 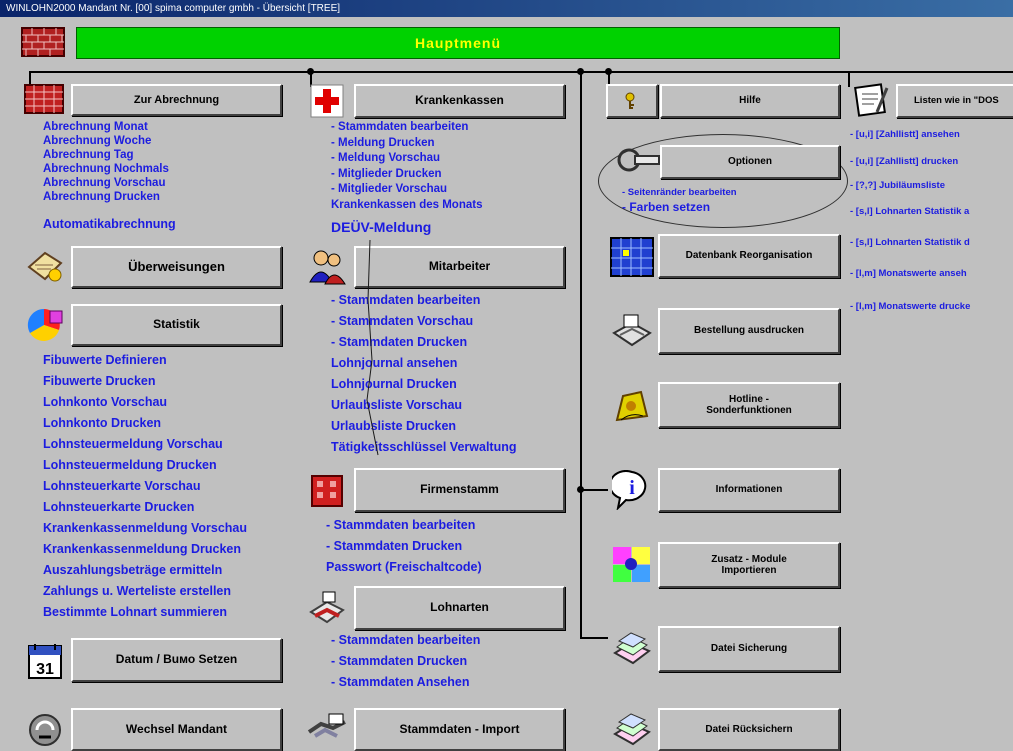 I want to click on stammdaten-import-label: Stammdaten - Import, so click(x=459, y=728).